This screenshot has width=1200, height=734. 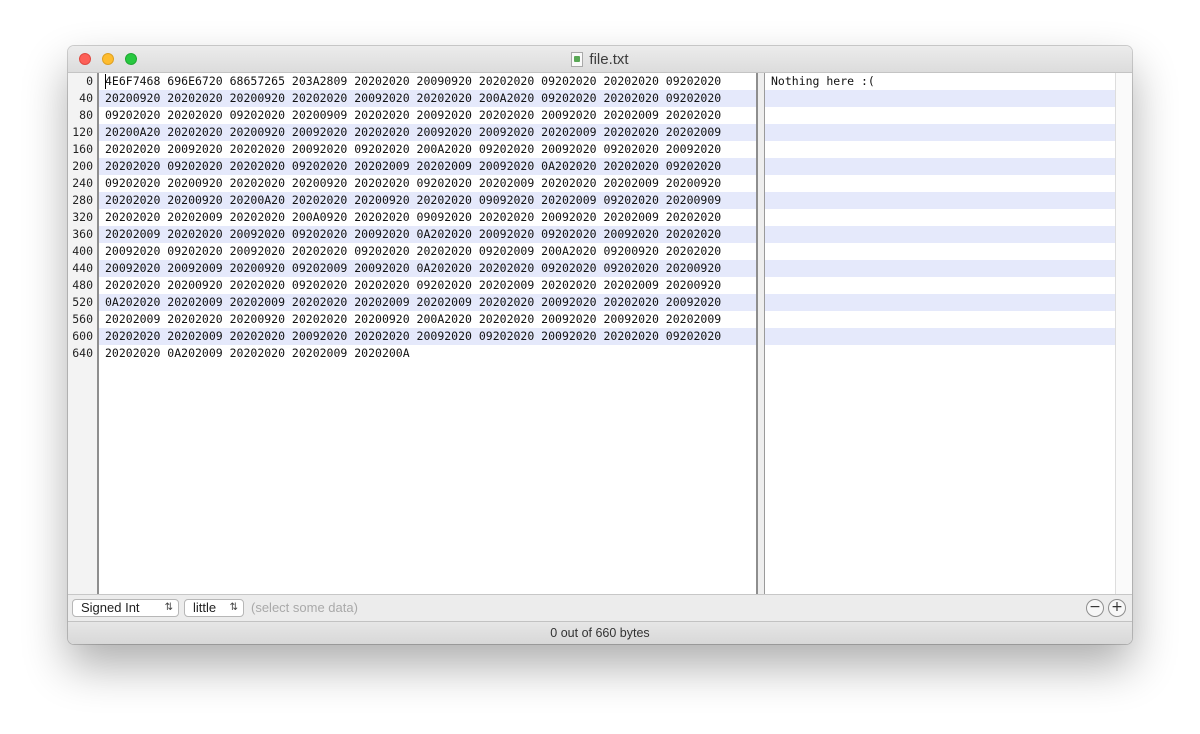 What do you see at coordinates (82, 302) in the screenshot?
I see `offset-label: 520` at bounding box center [82, 302].